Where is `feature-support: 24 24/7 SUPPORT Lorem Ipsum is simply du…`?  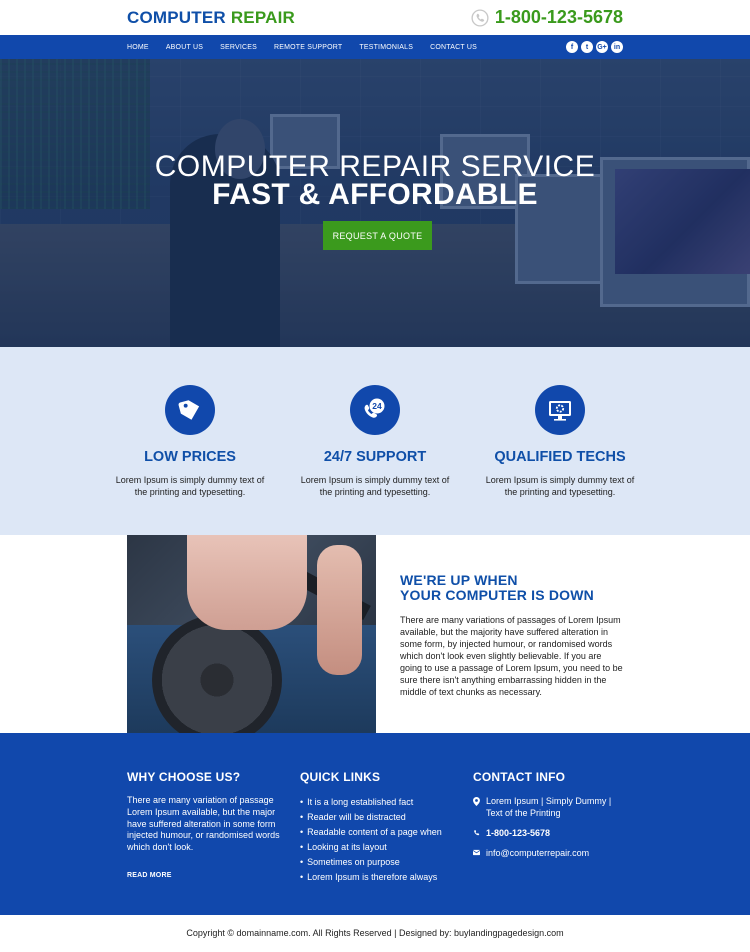
feature-support: 24 24/7 SUPPORT Lorem Ipsum is simply du… is located at coordinates (375, 441).